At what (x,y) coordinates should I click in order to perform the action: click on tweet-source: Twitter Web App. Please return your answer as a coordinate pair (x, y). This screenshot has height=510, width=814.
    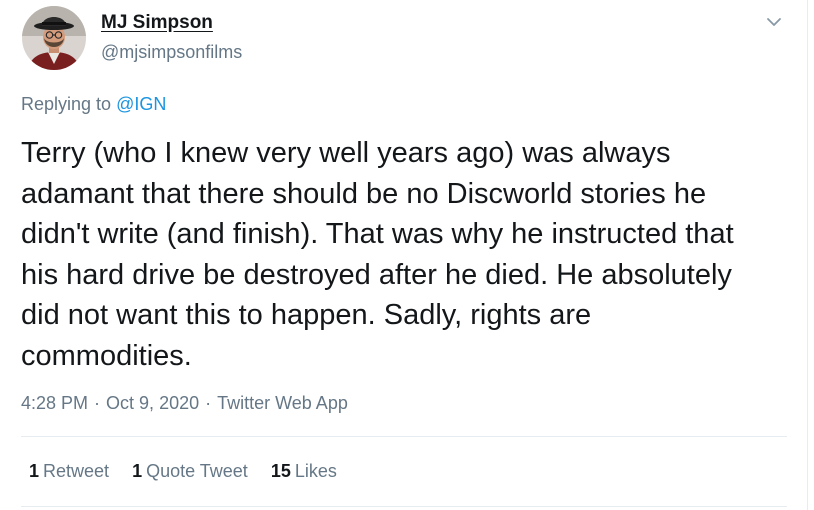
    Looking at the image, I should click on (282, 403).